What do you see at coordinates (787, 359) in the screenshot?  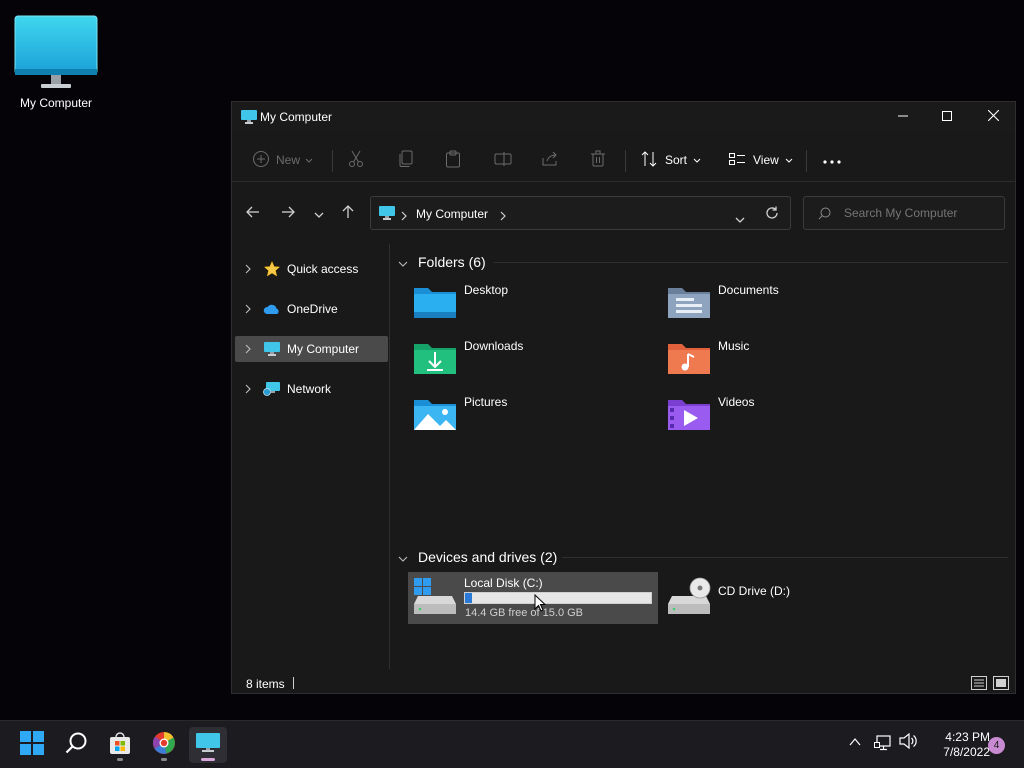 I see `folder-tile-music: Music` at bounding box center [787, 359].